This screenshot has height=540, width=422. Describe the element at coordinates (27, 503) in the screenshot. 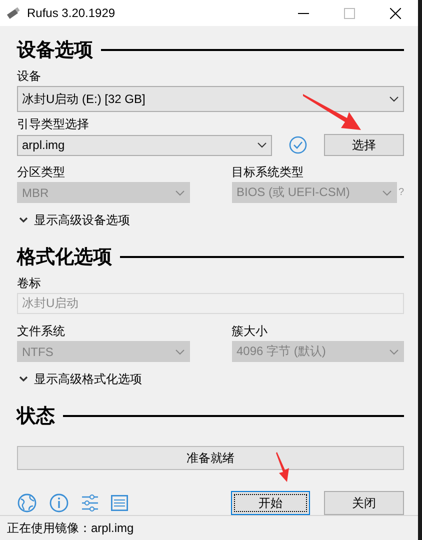

I see `globe-icon` at that location.